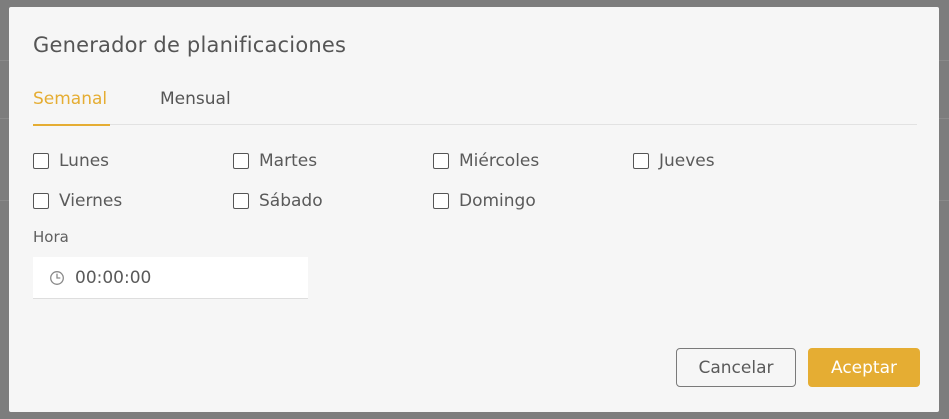 This screenshot has height=419, width=949. What do you see at coordinates (736, 367) in the screenshot?
I see `cancel-button: Cancelar` at bounding box center [736, 367].